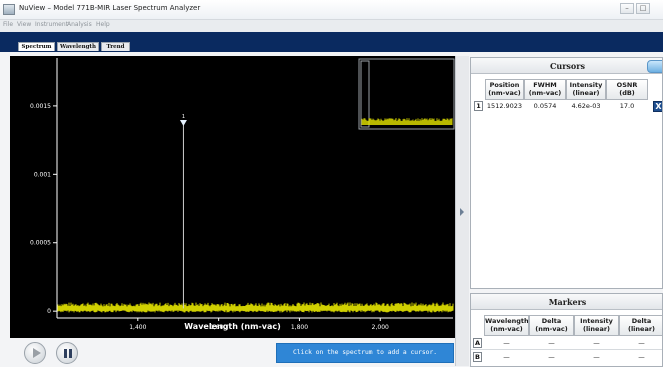 The width and height of the screenshot is (663, 367). I want to click on menu-bar: File View Instrument Analysis Help, so click(331, 26).